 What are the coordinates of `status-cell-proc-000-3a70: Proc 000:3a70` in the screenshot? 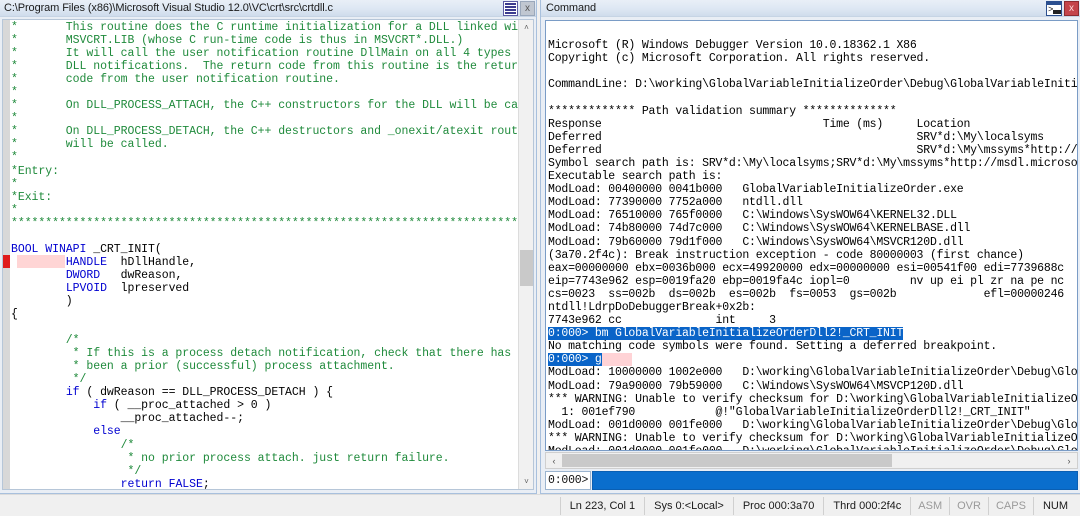 It's located at (778, 505).